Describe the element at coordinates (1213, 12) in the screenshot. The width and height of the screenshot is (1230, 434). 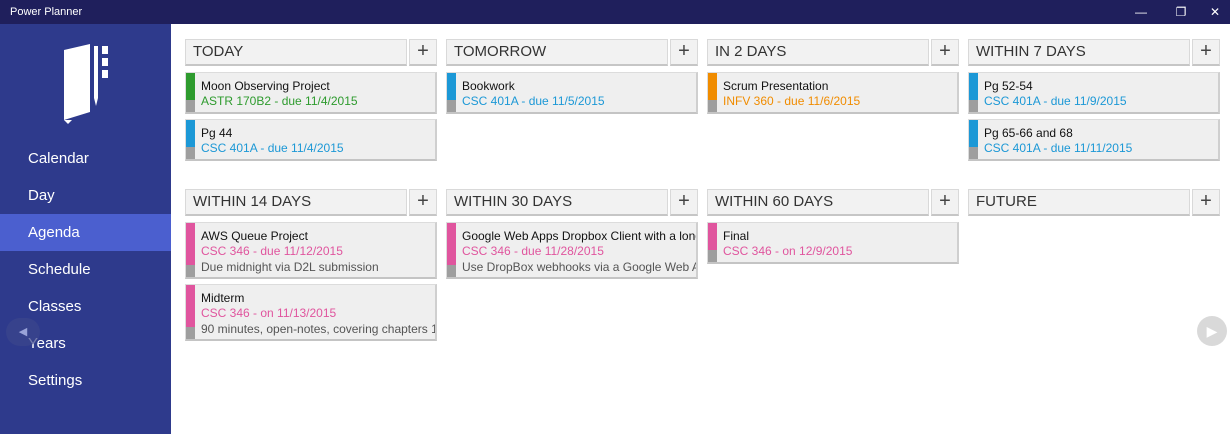
I see `close-button: ✕` at that location.